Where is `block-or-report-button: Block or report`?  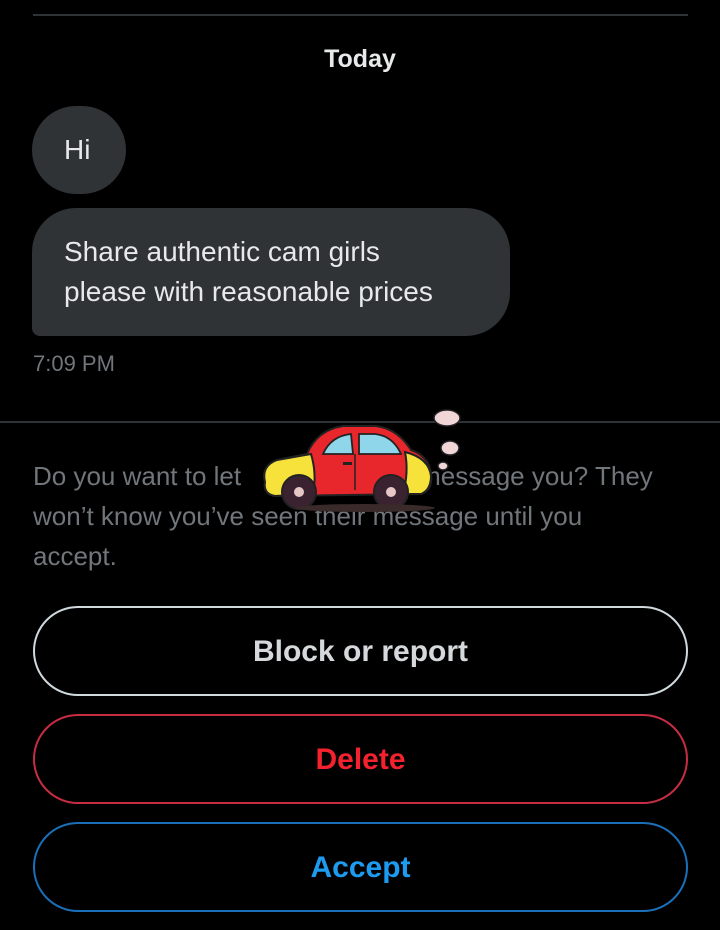 block-or-report-button: Block or report is located at coordinates (360, 651).